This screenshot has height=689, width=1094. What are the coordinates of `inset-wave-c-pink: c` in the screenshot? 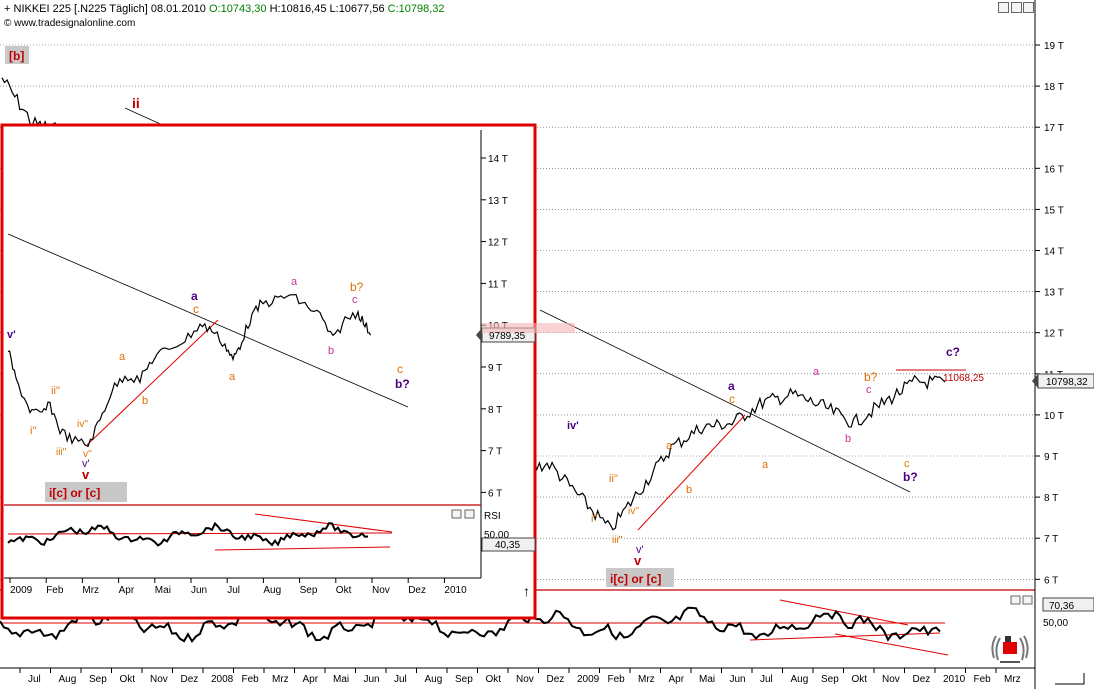 It's located at (355, 300).